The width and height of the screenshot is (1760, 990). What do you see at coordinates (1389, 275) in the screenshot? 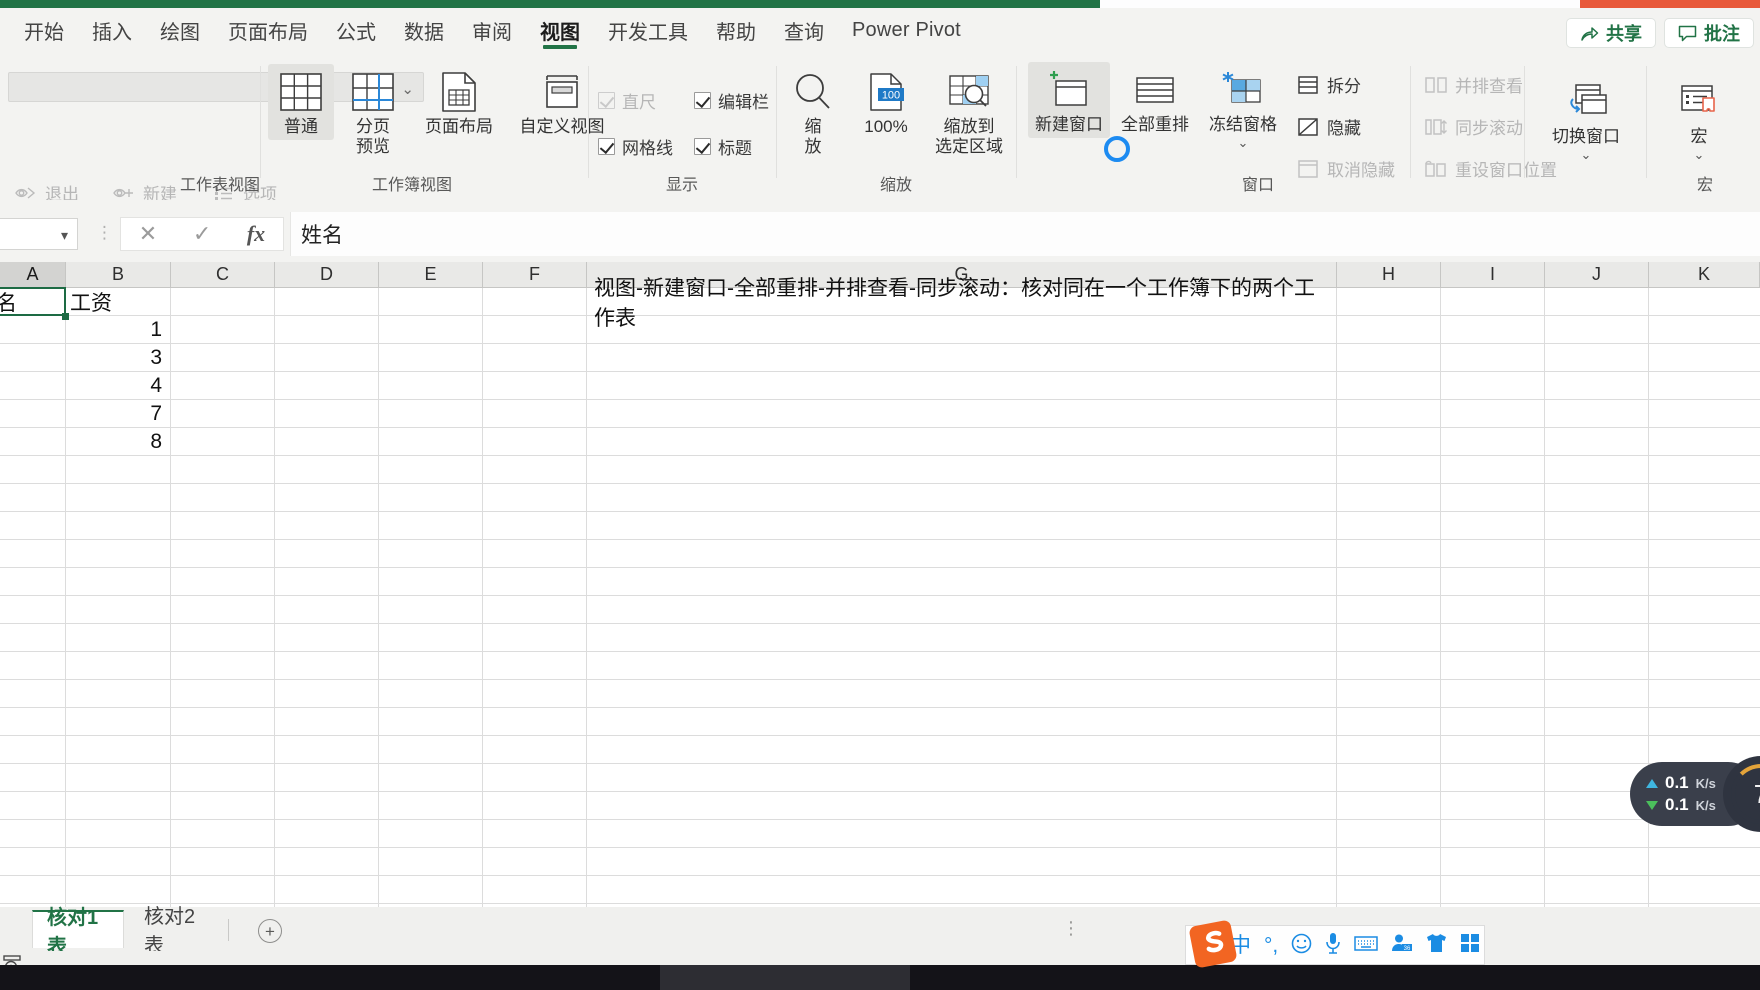
I see `column-header-h: H` at bounding box center [1389, 275].